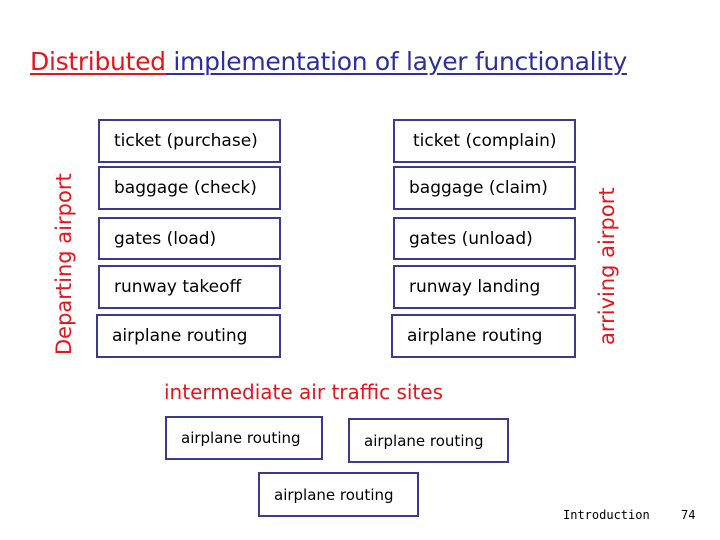 The image size is (720, 540). I want to click on intermediate-sites-label: intermediate air traffic sites, so click(303, 392).